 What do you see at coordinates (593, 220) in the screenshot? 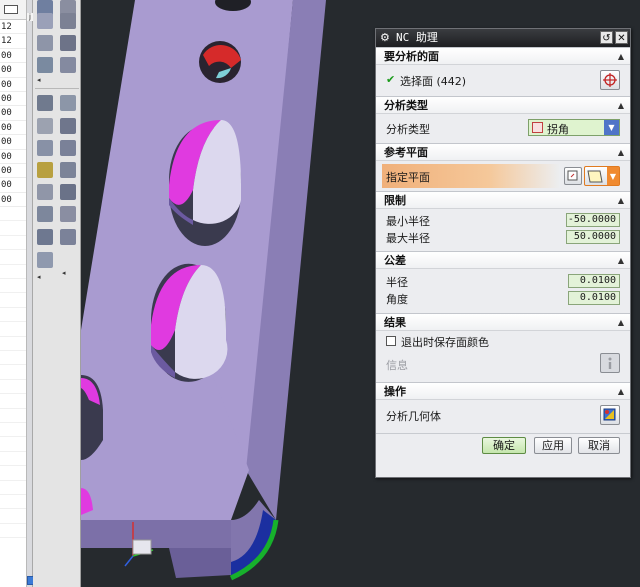
I see `min-radius-field: -50.0000` at bounding box center [593, 220].